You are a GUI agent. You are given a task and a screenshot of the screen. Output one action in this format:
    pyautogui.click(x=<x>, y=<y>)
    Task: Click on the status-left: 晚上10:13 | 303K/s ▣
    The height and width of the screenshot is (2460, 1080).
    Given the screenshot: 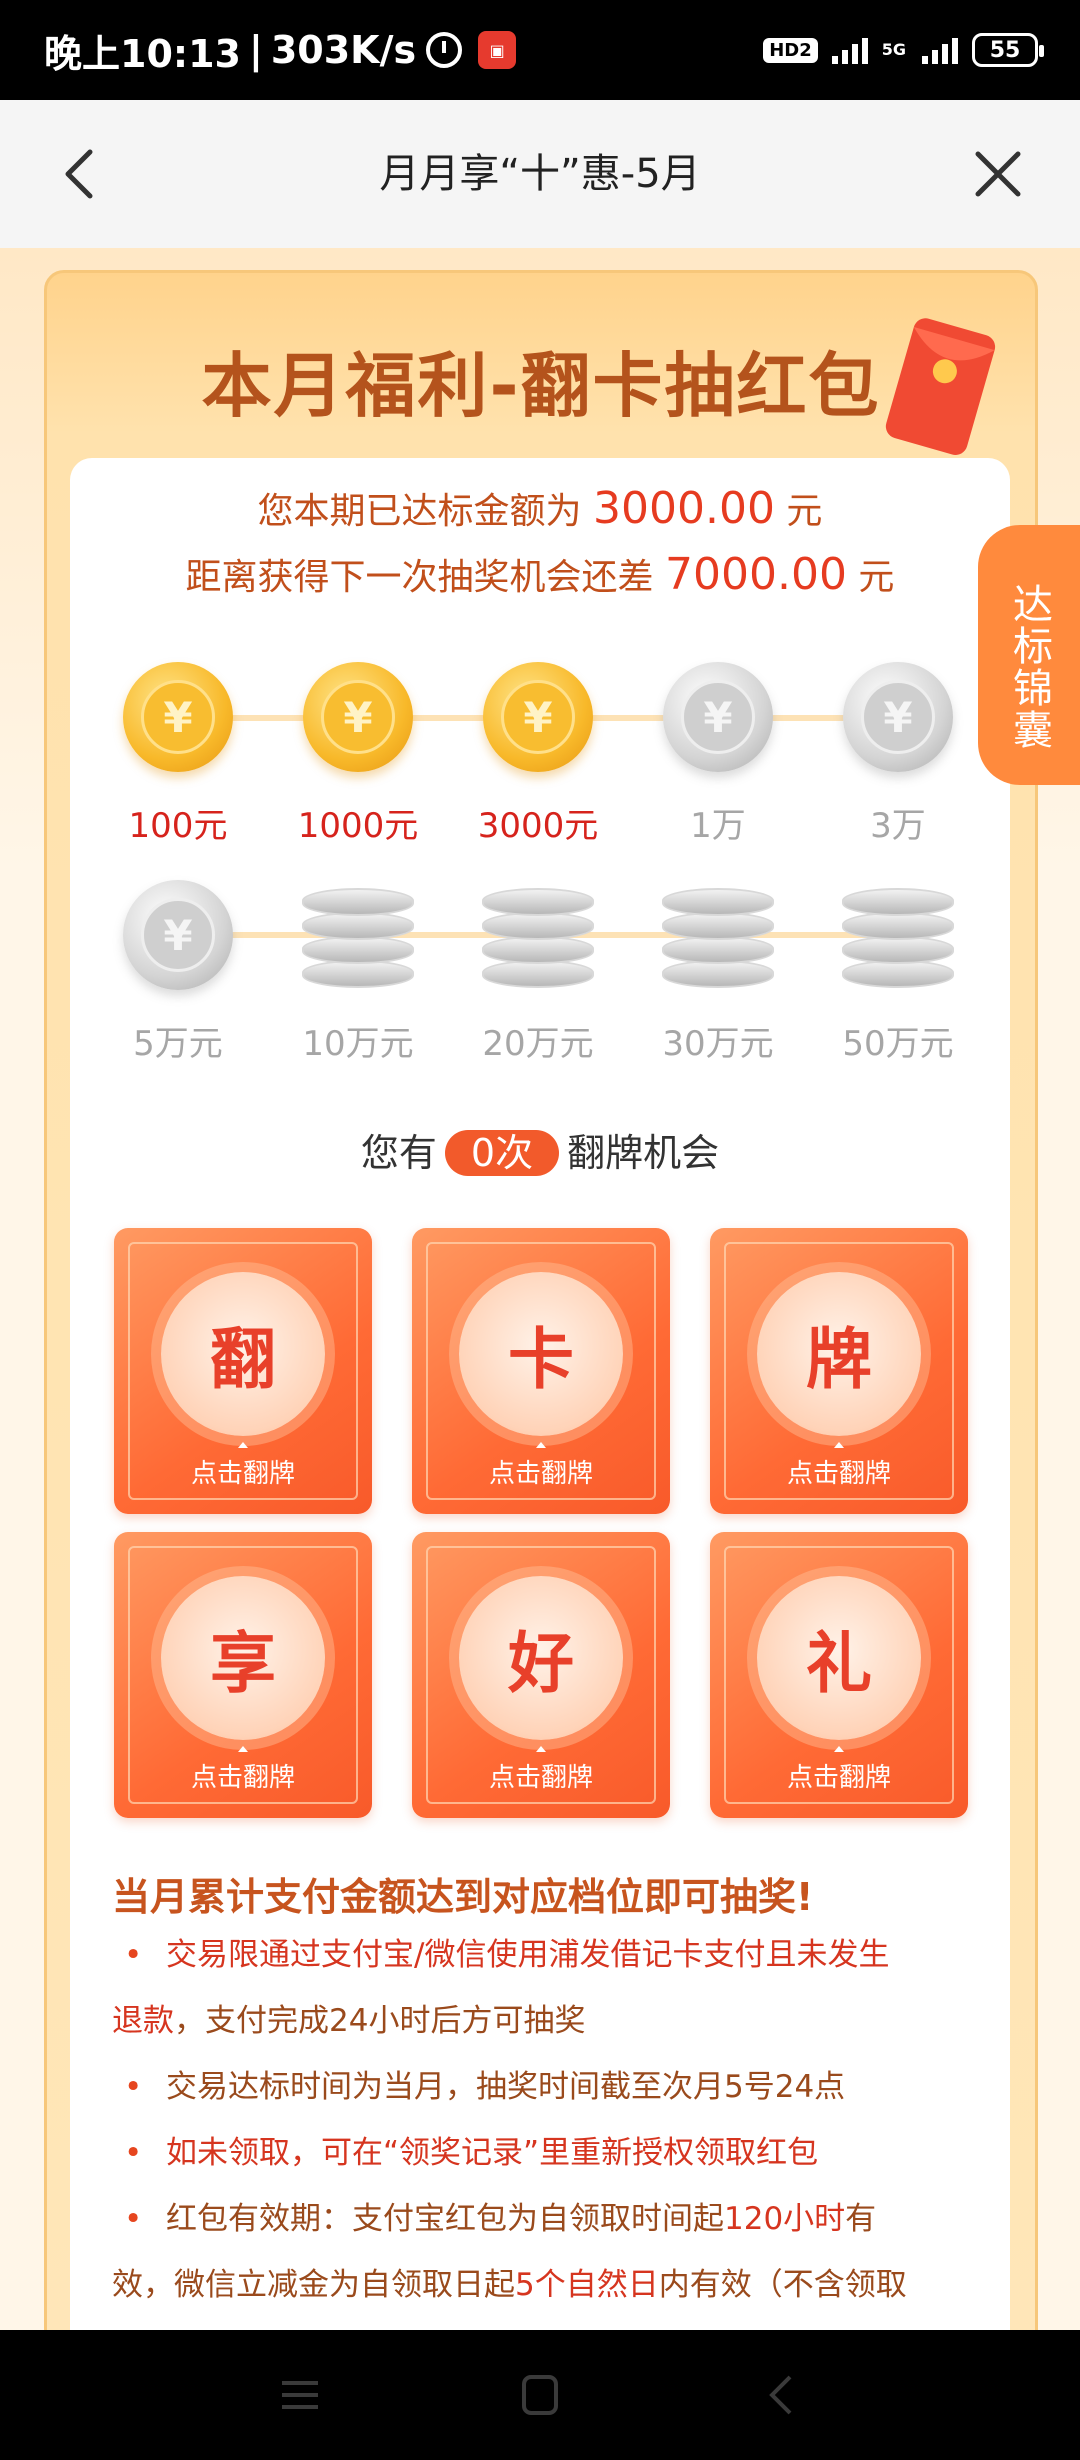 What is the action you would take?
    pyautogui.click(x=280, y=50)
    